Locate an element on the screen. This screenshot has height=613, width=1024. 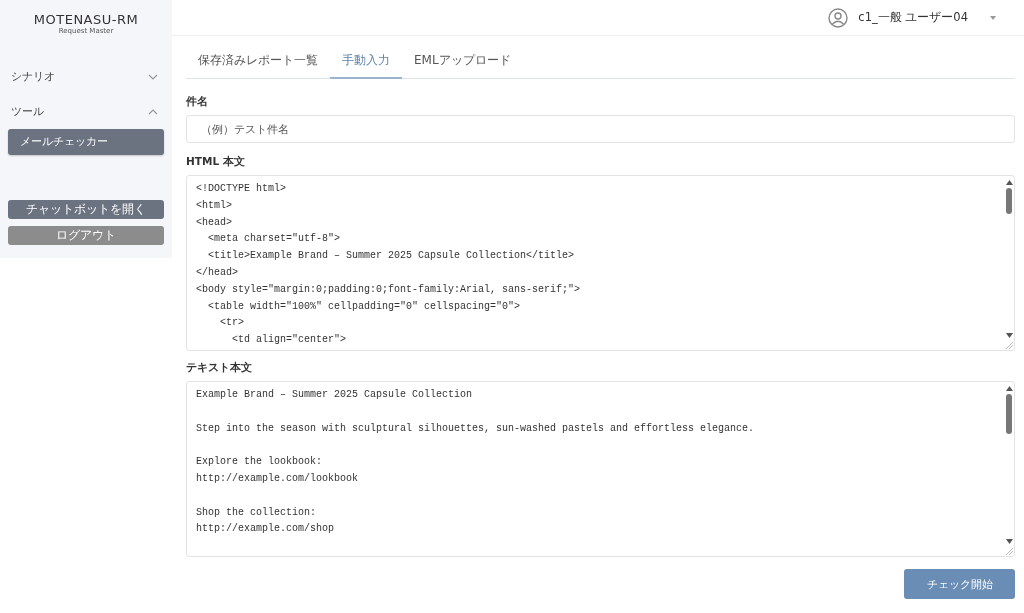
chatbot-button: チャットボットを開く is located at coordinates (86, 209).